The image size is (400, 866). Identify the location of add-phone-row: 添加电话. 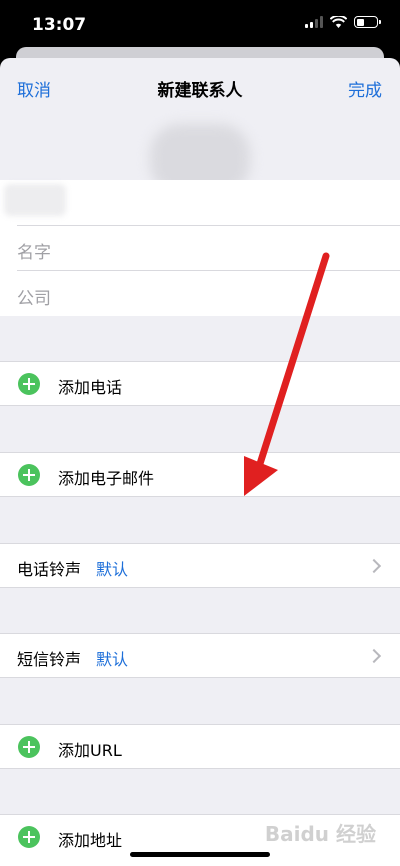
(200, 383).